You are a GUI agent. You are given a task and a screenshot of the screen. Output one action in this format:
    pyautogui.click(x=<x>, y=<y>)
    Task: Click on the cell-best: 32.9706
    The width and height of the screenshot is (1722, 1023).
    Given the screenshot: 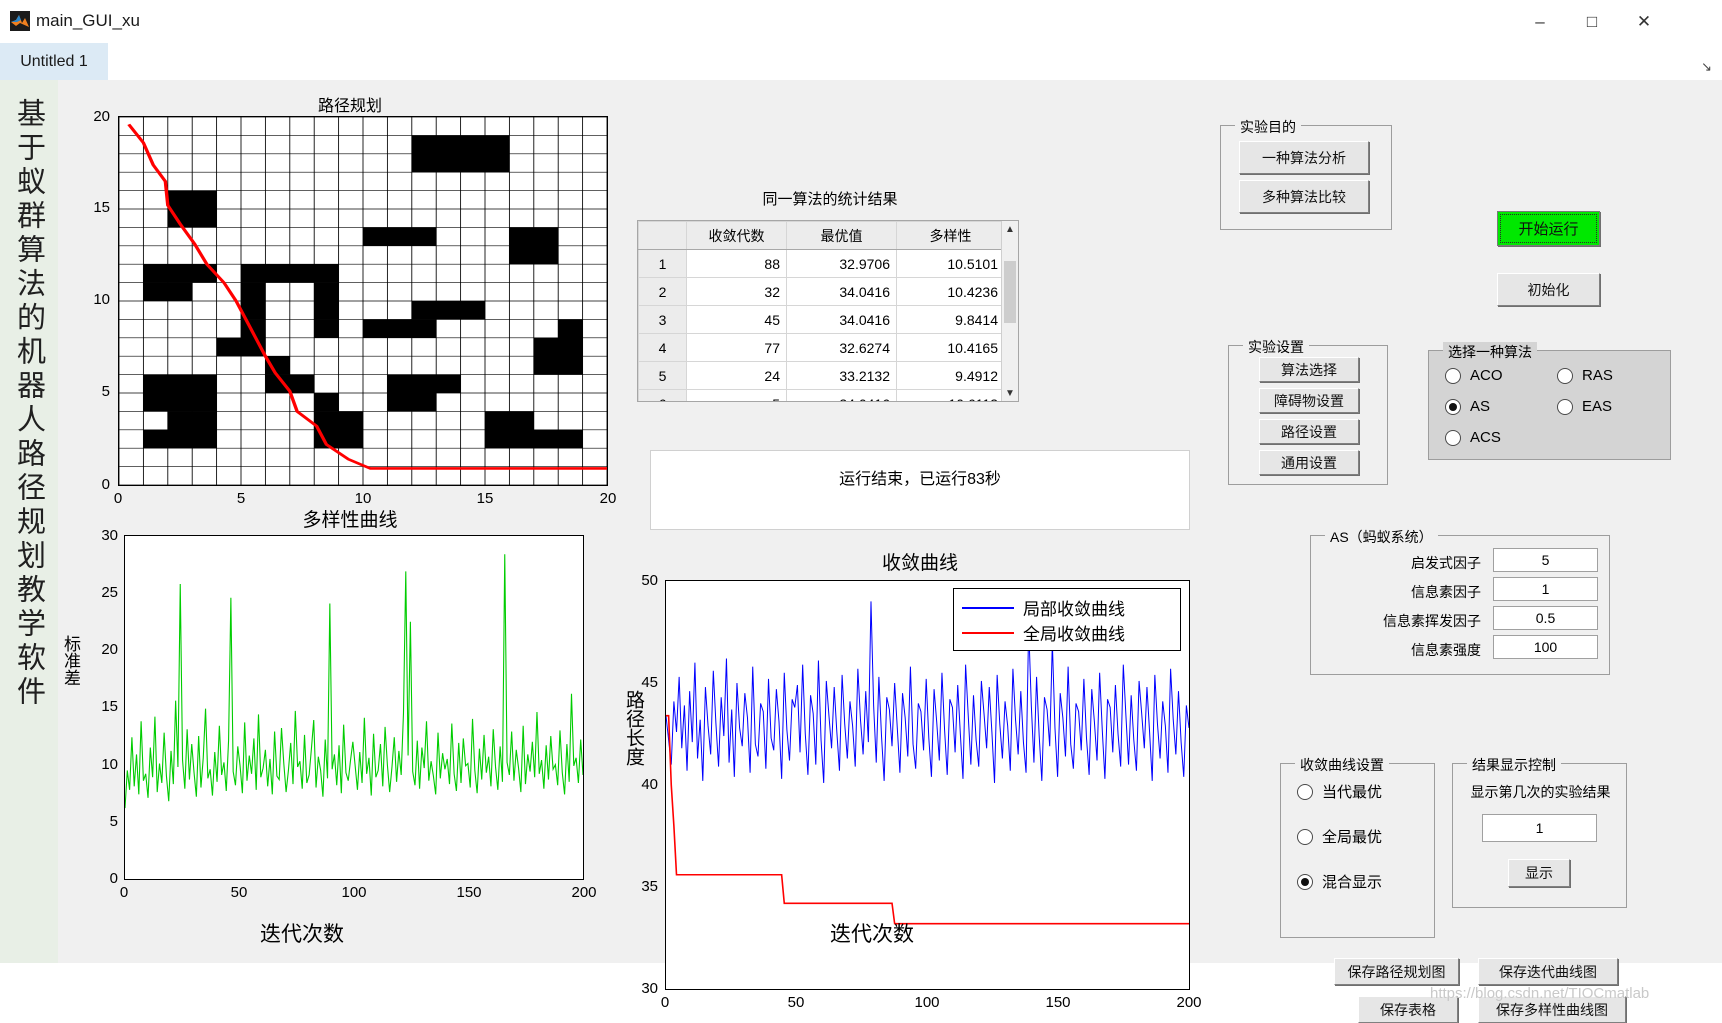 What is the action you would take?
    pyautogui.click(x=841, y=263)
    